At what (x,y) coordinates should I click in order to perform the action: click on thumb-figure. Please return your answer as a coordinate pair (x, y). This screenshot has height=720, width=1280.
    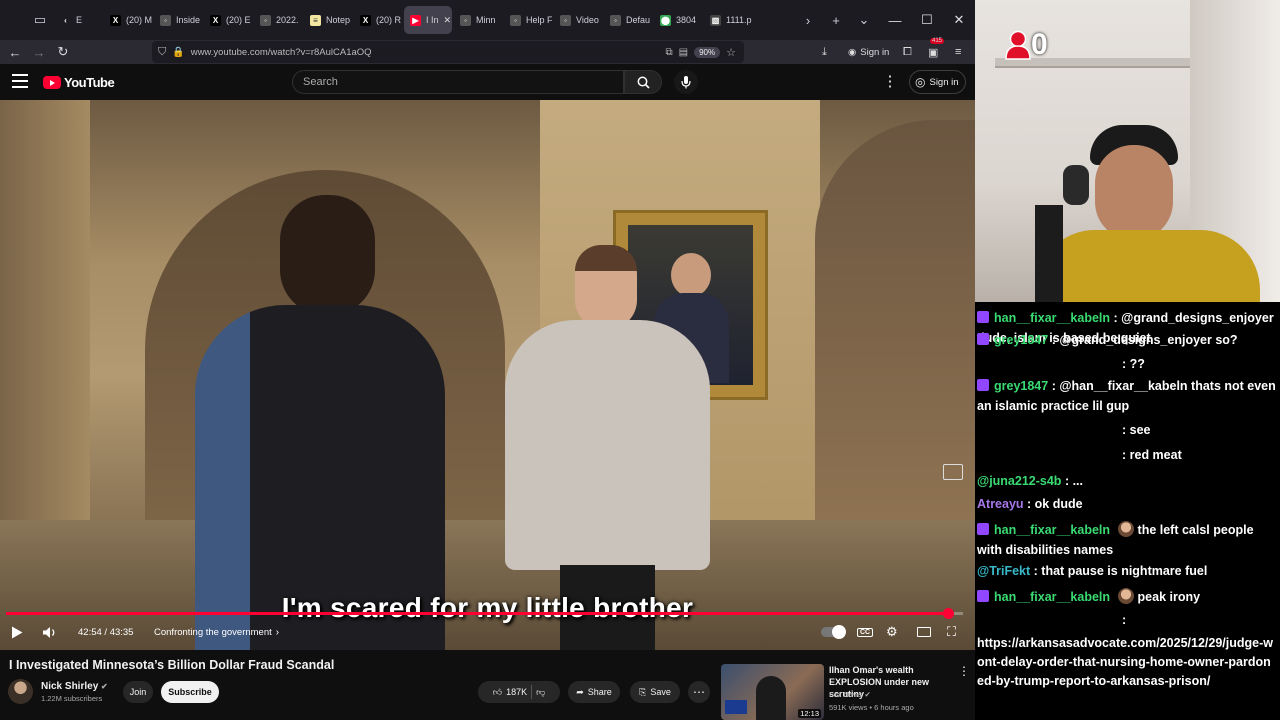
    Looking at the image, I should click on (771, 698).